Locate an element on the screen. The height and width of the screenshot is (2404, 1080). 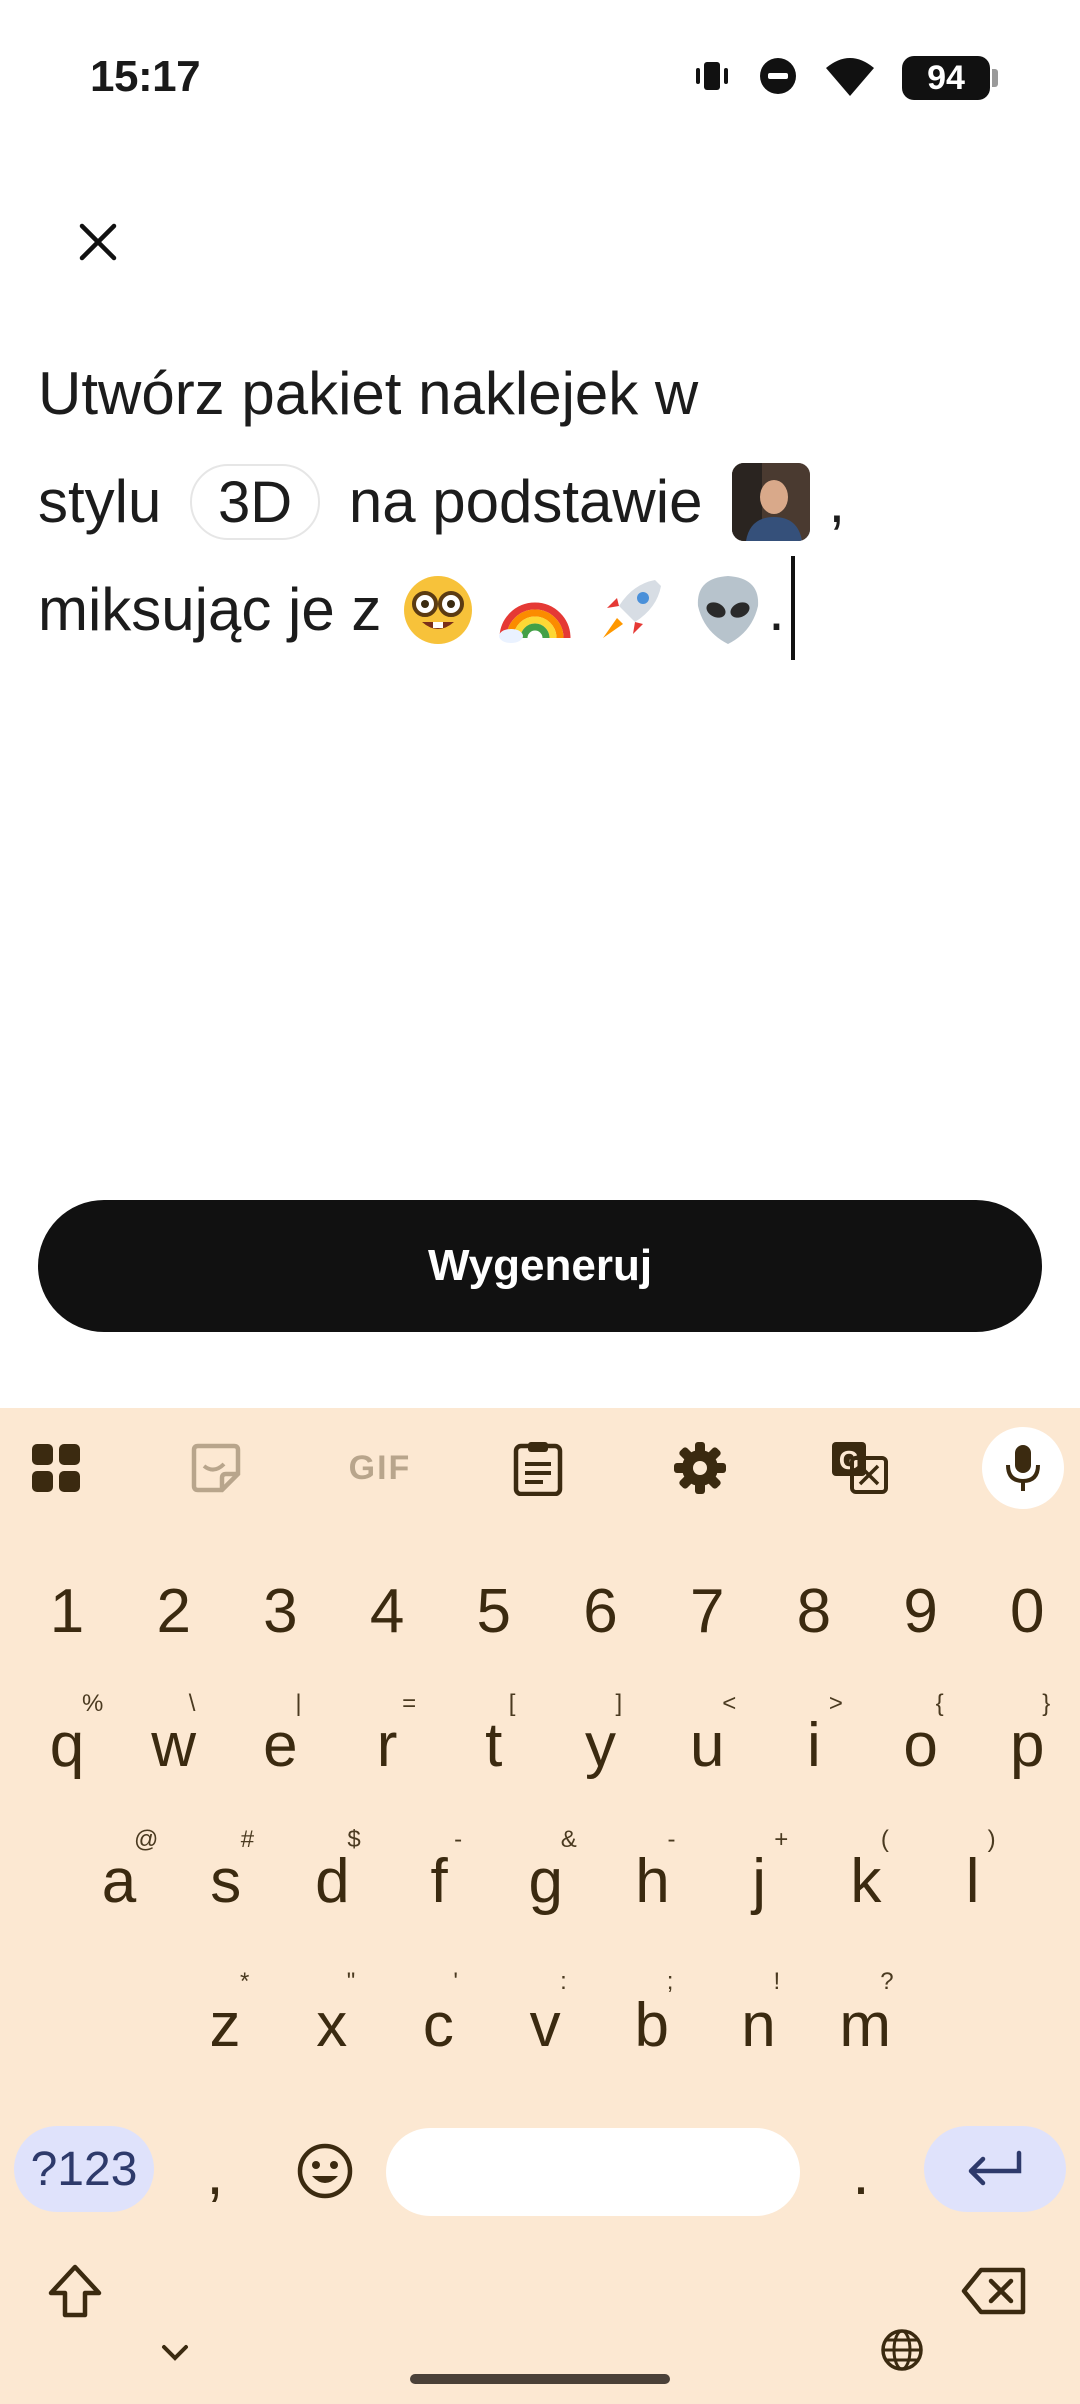
key-hint: = is located at coordinates (409, 1703).